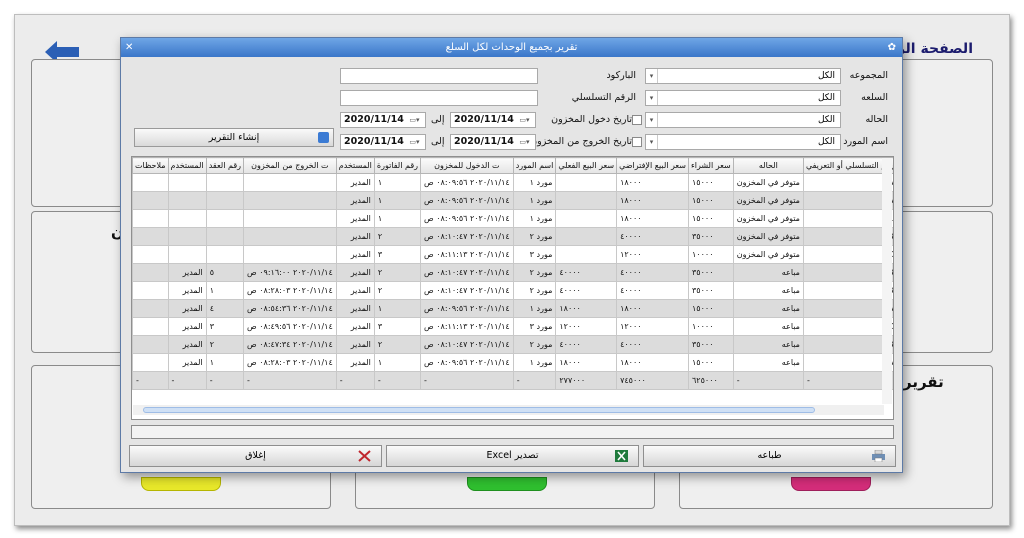  I want to click on serial-label: الرقم التسلسلي, so click(603, 97).